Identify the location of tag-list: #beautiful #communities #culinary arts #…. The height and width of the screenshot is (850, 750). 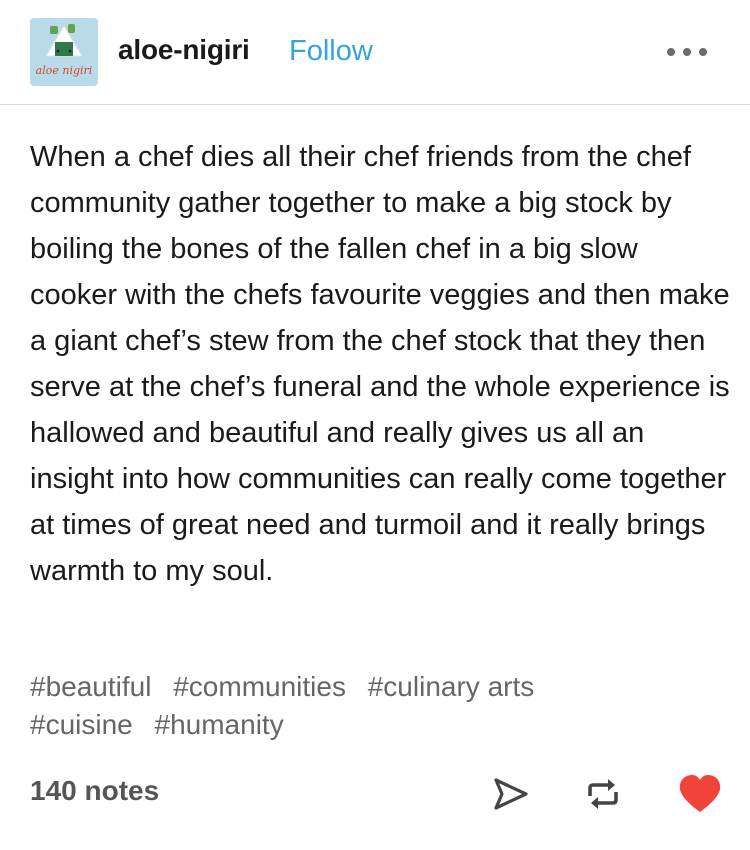
(375, 706).